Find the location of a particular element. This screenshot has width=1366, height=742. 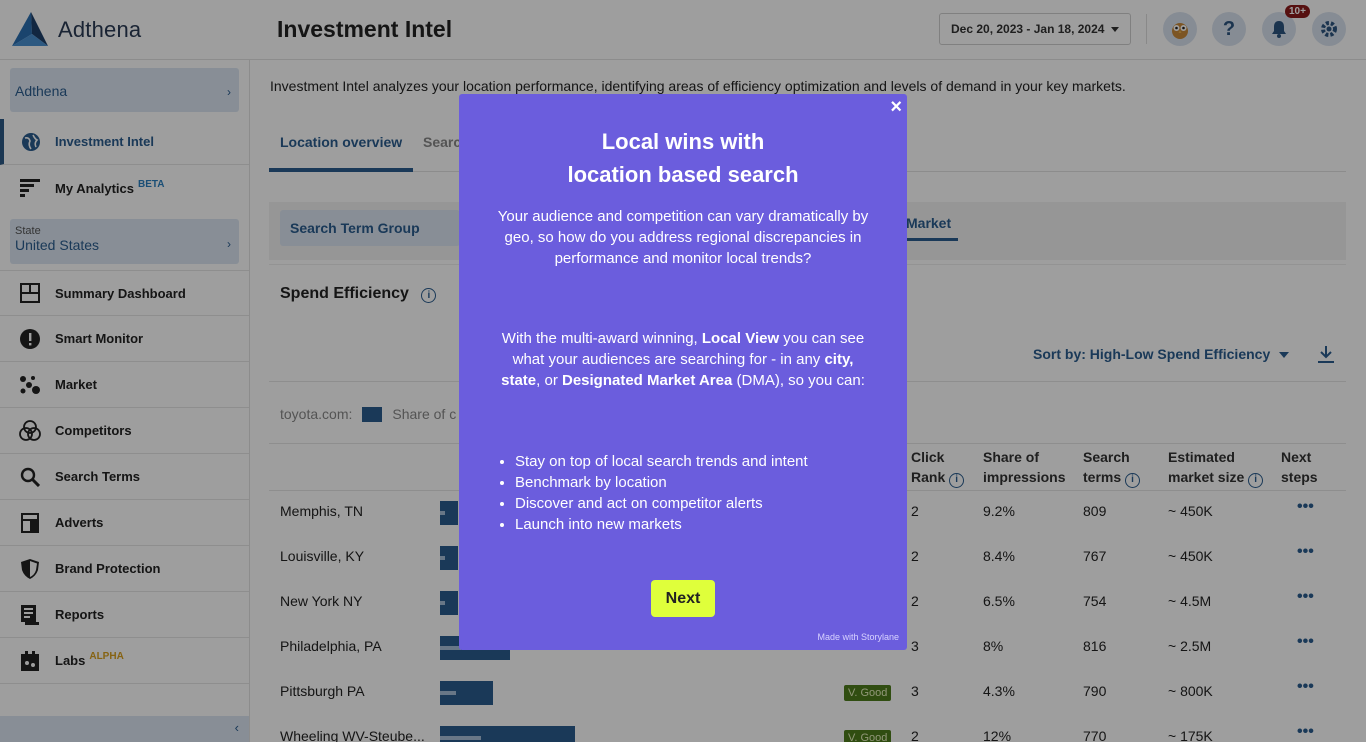

modal-title: Local wins with location based search is located at coordinates (683, 158).